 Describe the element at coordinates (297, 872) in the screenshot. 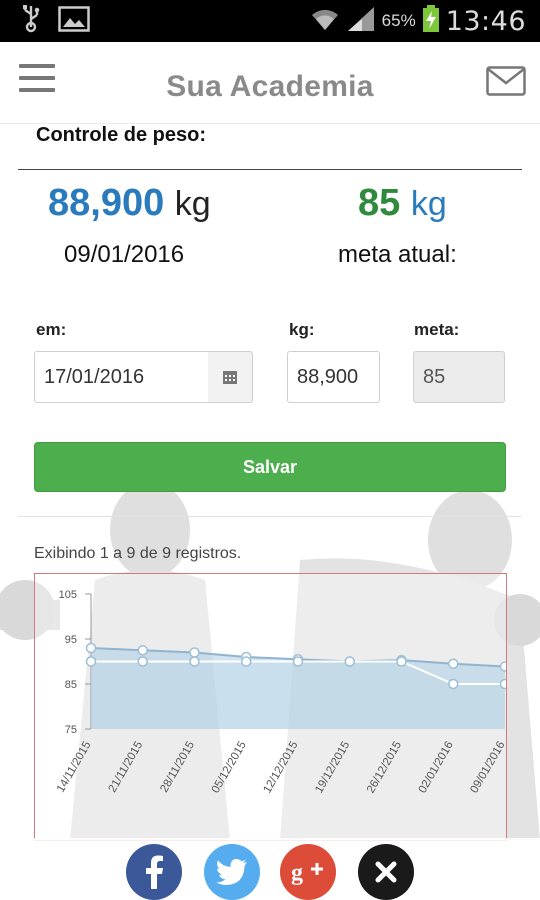

I see `svg-text: g` at that location.